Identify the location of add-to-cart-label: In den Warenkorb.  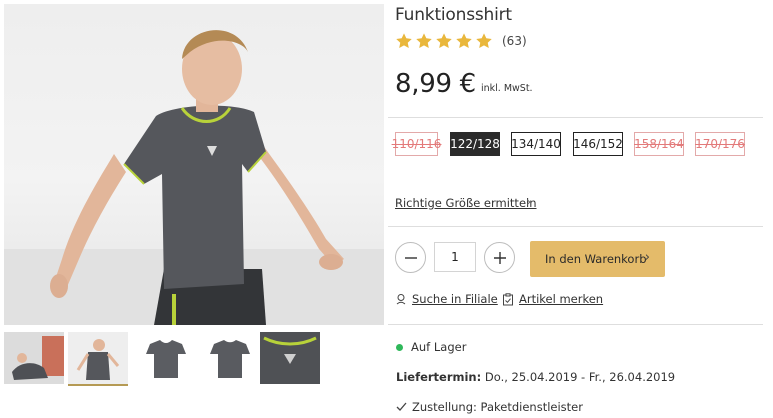
(596, 259).